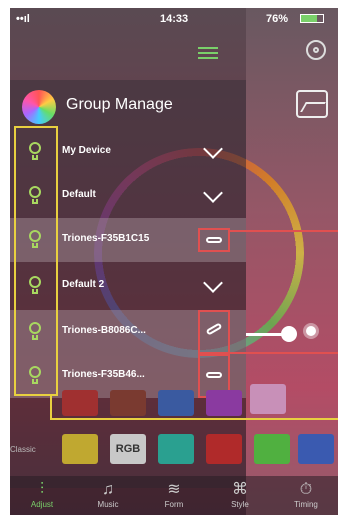  I want to click on unlink-button, so click(214, 332).